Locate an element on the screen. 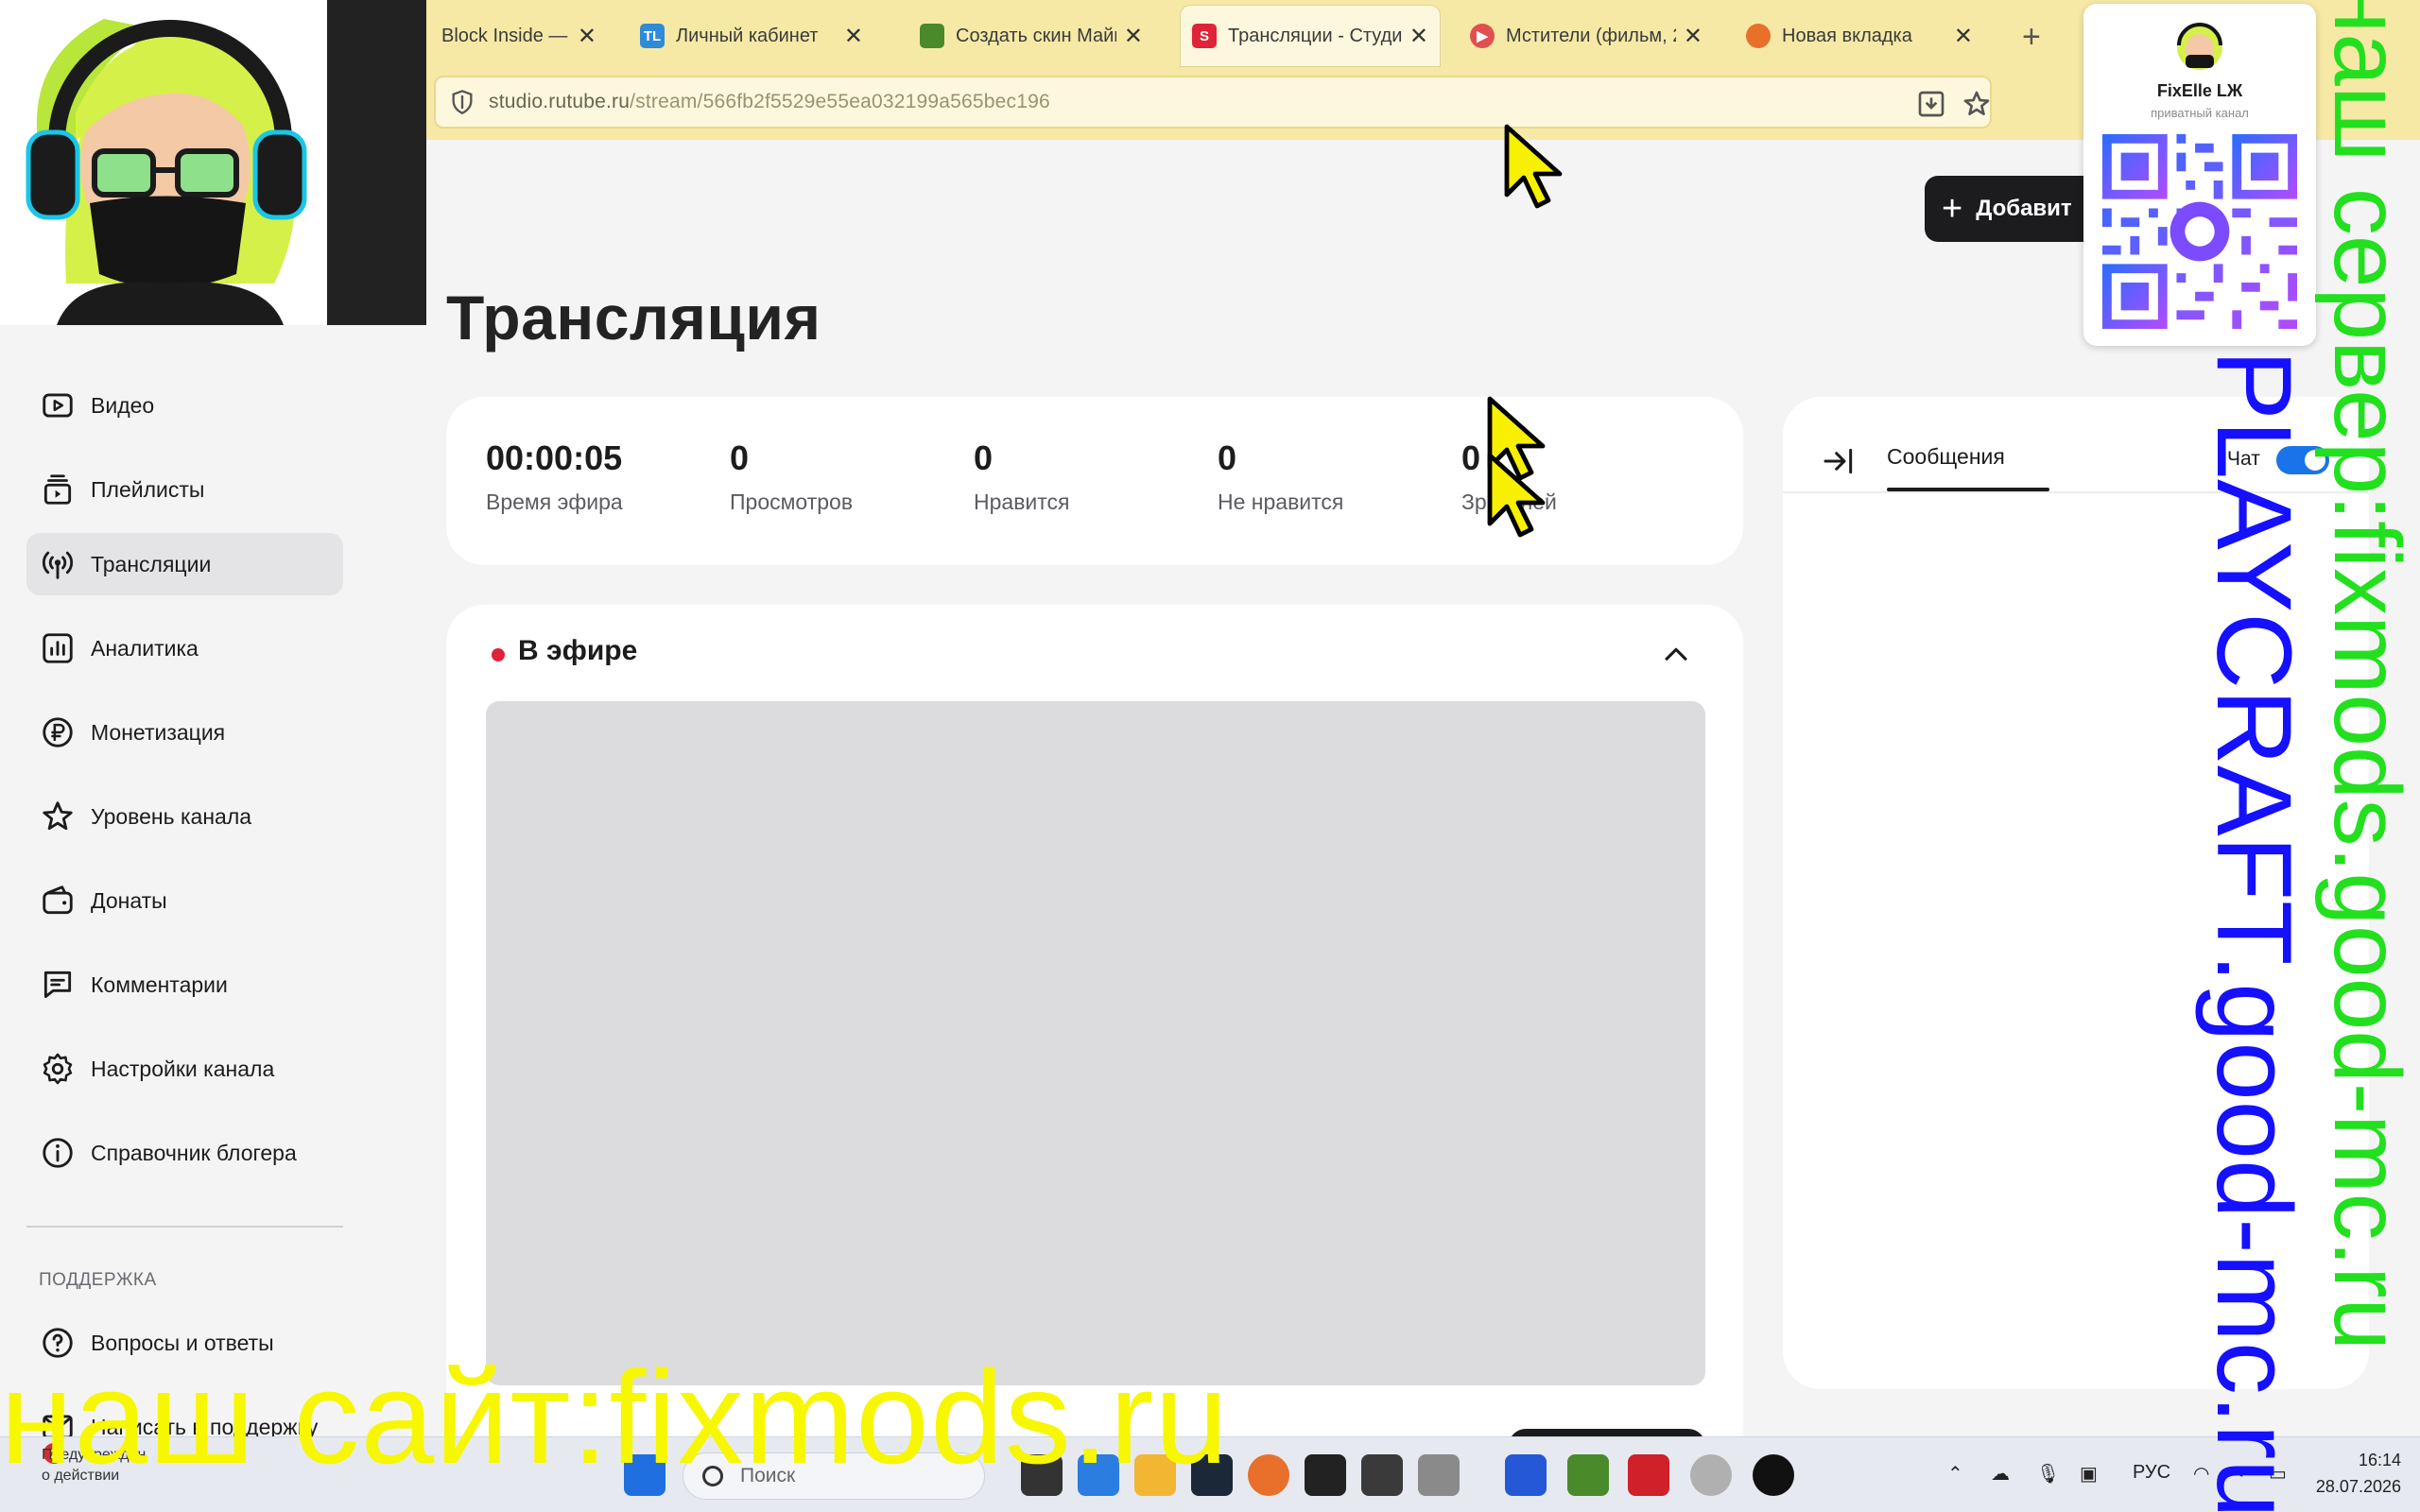  sidebar-item-playlists: Плейлисты is located at coordinates (185, 489).